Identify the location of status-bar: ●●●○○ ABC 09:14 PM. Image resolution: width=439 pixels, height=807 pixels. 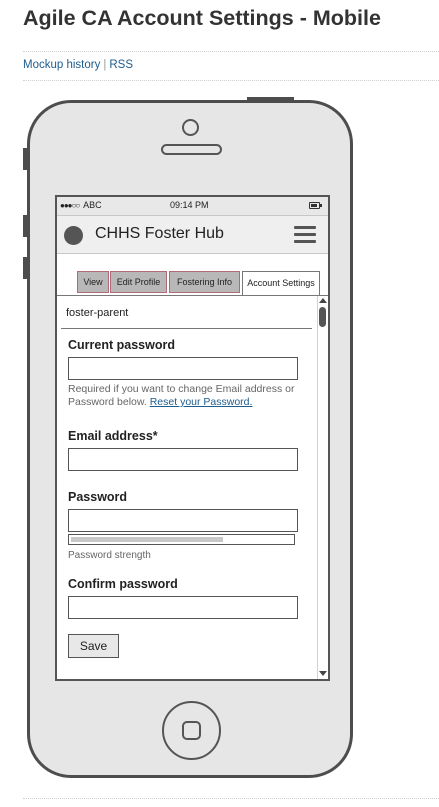
(192, 206).